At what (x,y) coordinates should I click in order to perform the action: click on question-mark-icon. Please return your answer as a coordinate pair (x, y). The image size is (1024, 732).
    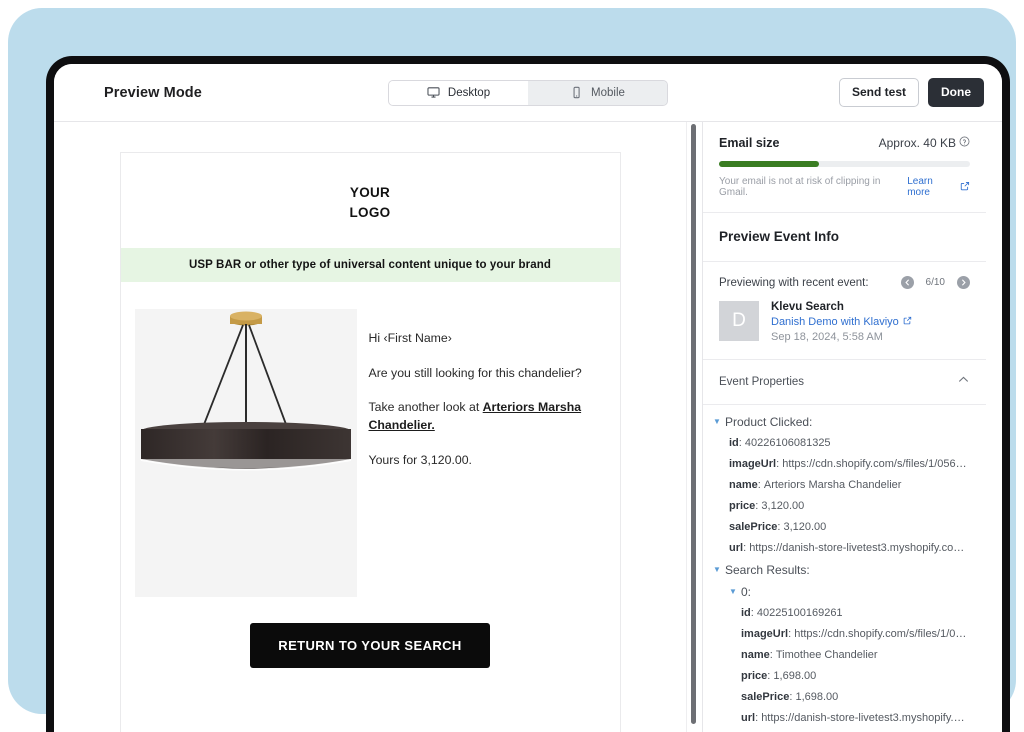
    Looking at the image, I should click on (964, 143).